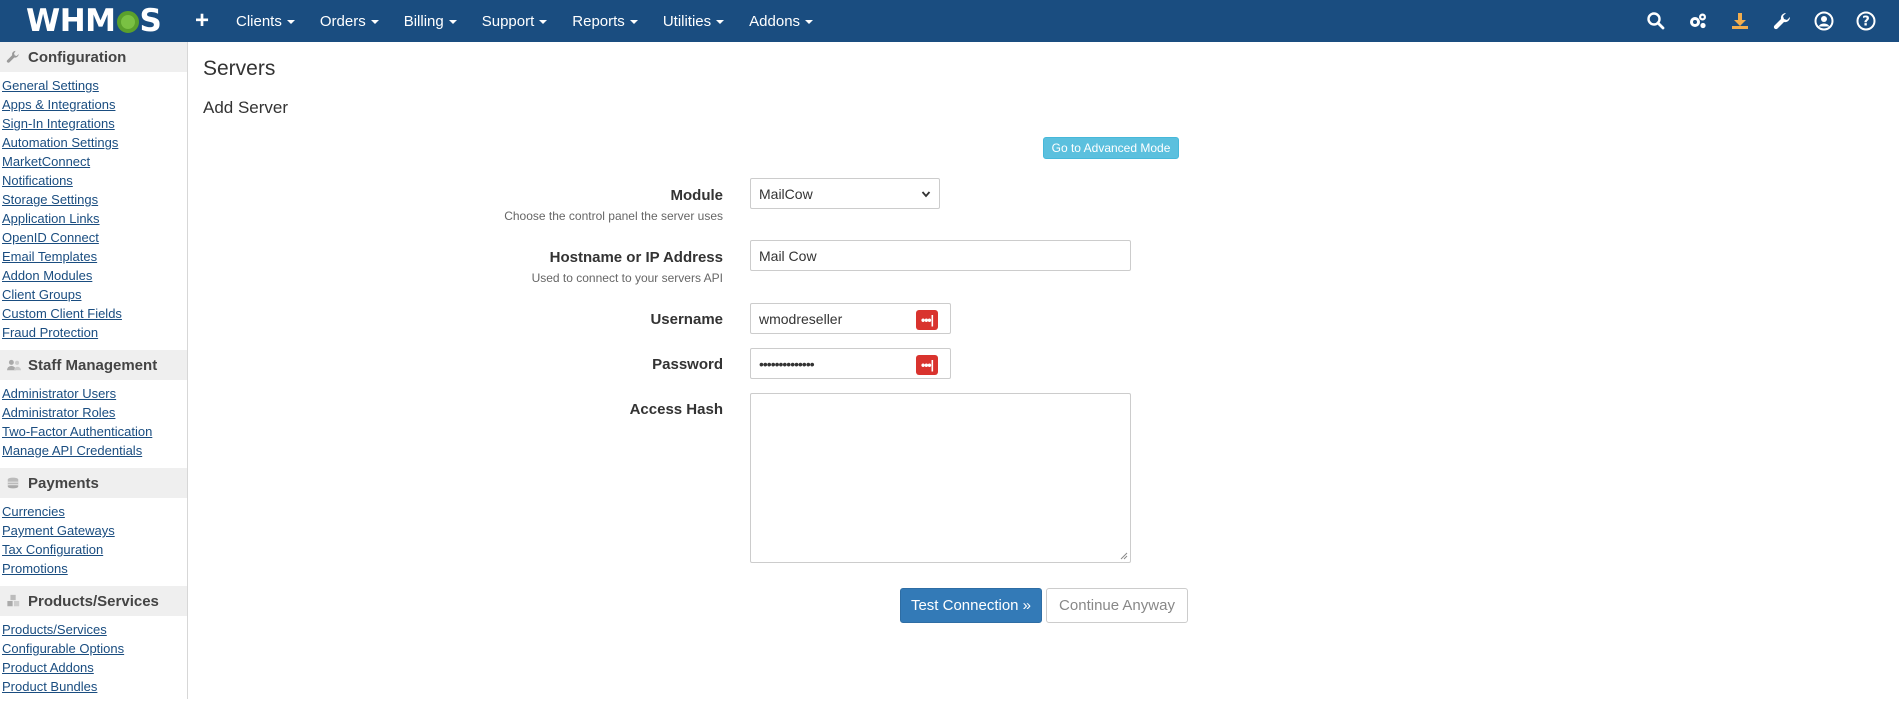 The image size is (1899, 704). Describe the element at coordinates (598, 21) in the screenshot. I see `nav-reports-label: Reports` at that location.